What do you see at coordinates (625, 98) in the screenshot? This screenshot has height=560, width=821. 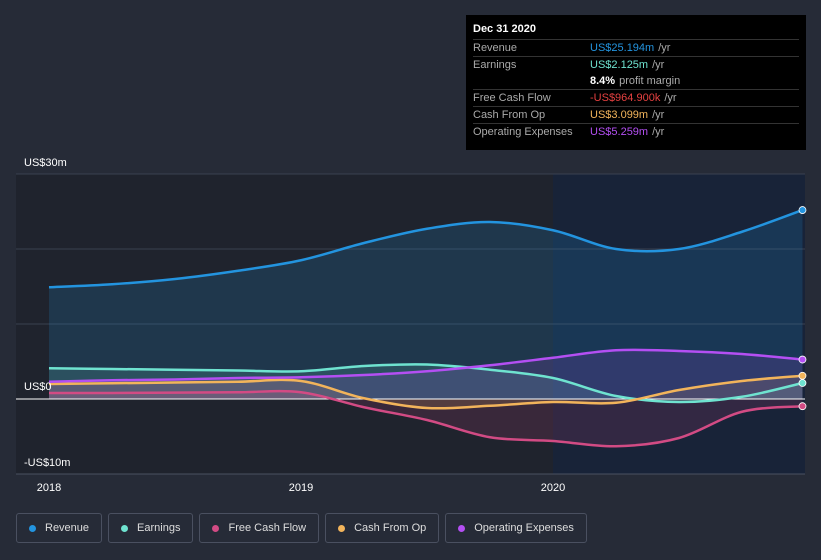 I see `tooltip-value: -US$964.900k` at bounding box center [625, 98].